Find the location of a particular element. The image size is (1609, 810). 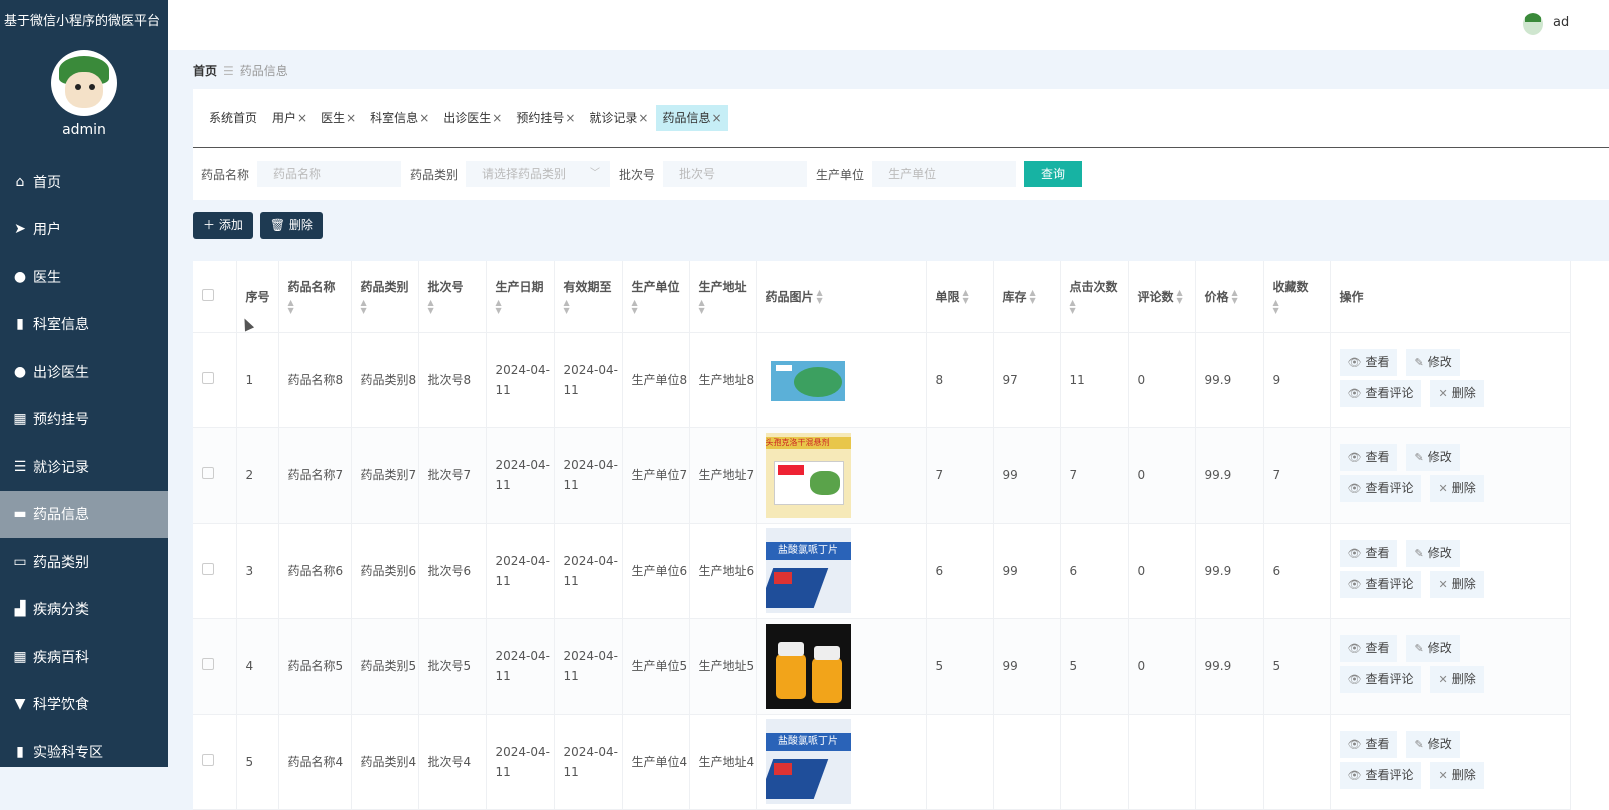

tab-2: 医生× is located at coordinates (338, 118).